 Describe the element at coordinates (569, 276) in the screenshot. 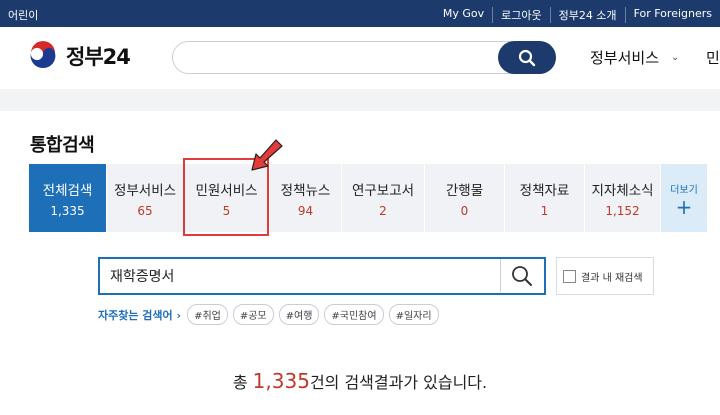

I see `search-within-checkbox` at that location.